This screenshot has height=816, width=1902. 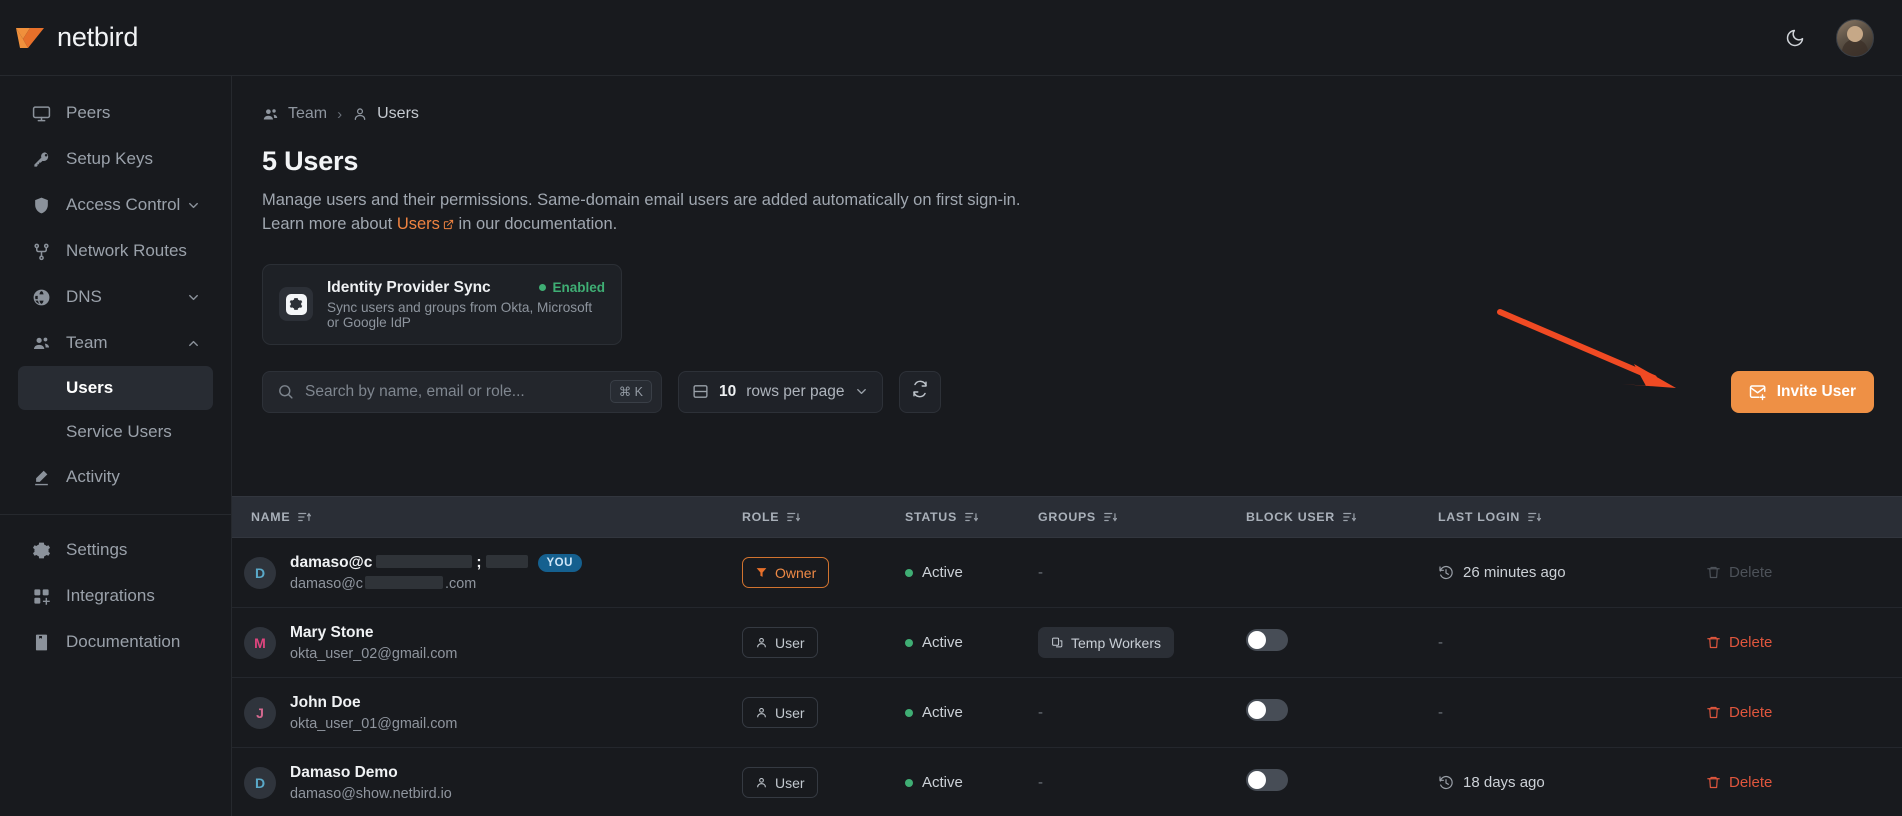 I want to click on cell-name: D Damaso Demo damaso@show.netbird.io, so click(x=487, y=783).